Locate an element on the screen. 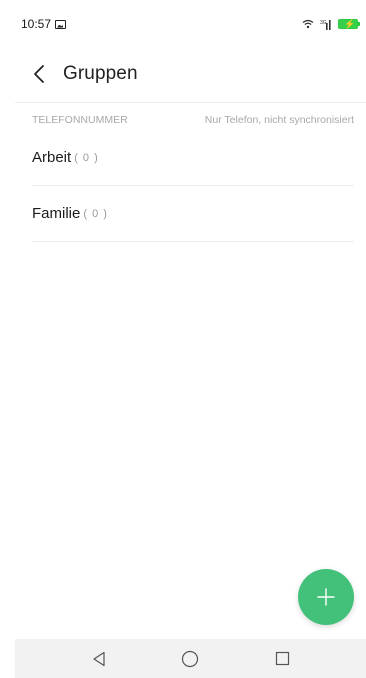 The image size is (366, 678). group-row-familie: Familie ( 0 ) is located at coordinates (193, 214).